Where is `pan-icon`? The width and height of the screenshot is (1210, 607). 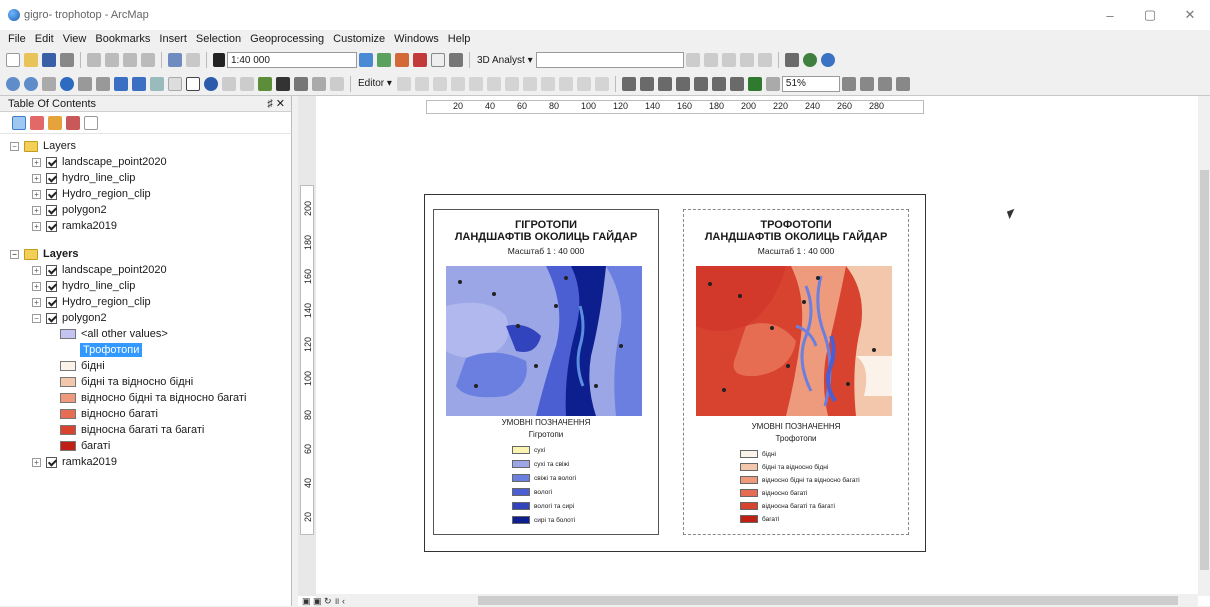
pan-icon is located at coordinates (49, 83).